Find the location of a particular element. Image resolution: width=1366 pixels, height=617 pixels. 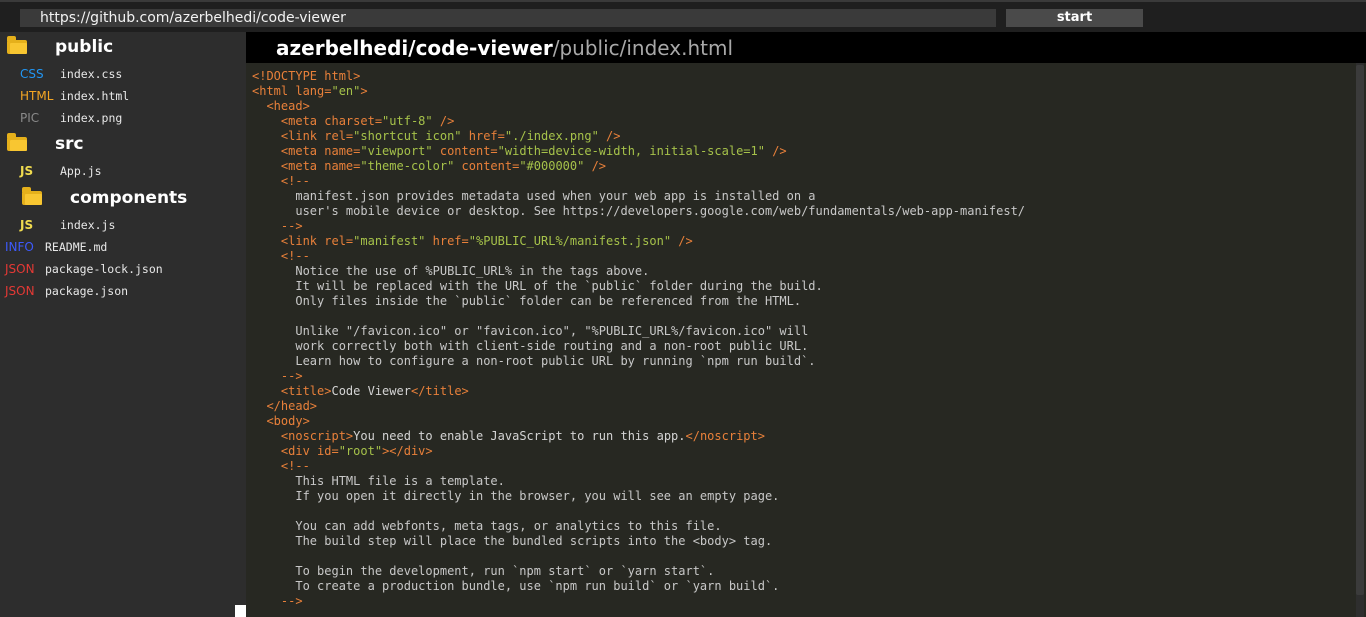

file-name: package-lock.json is located at coordinates (104, 269).